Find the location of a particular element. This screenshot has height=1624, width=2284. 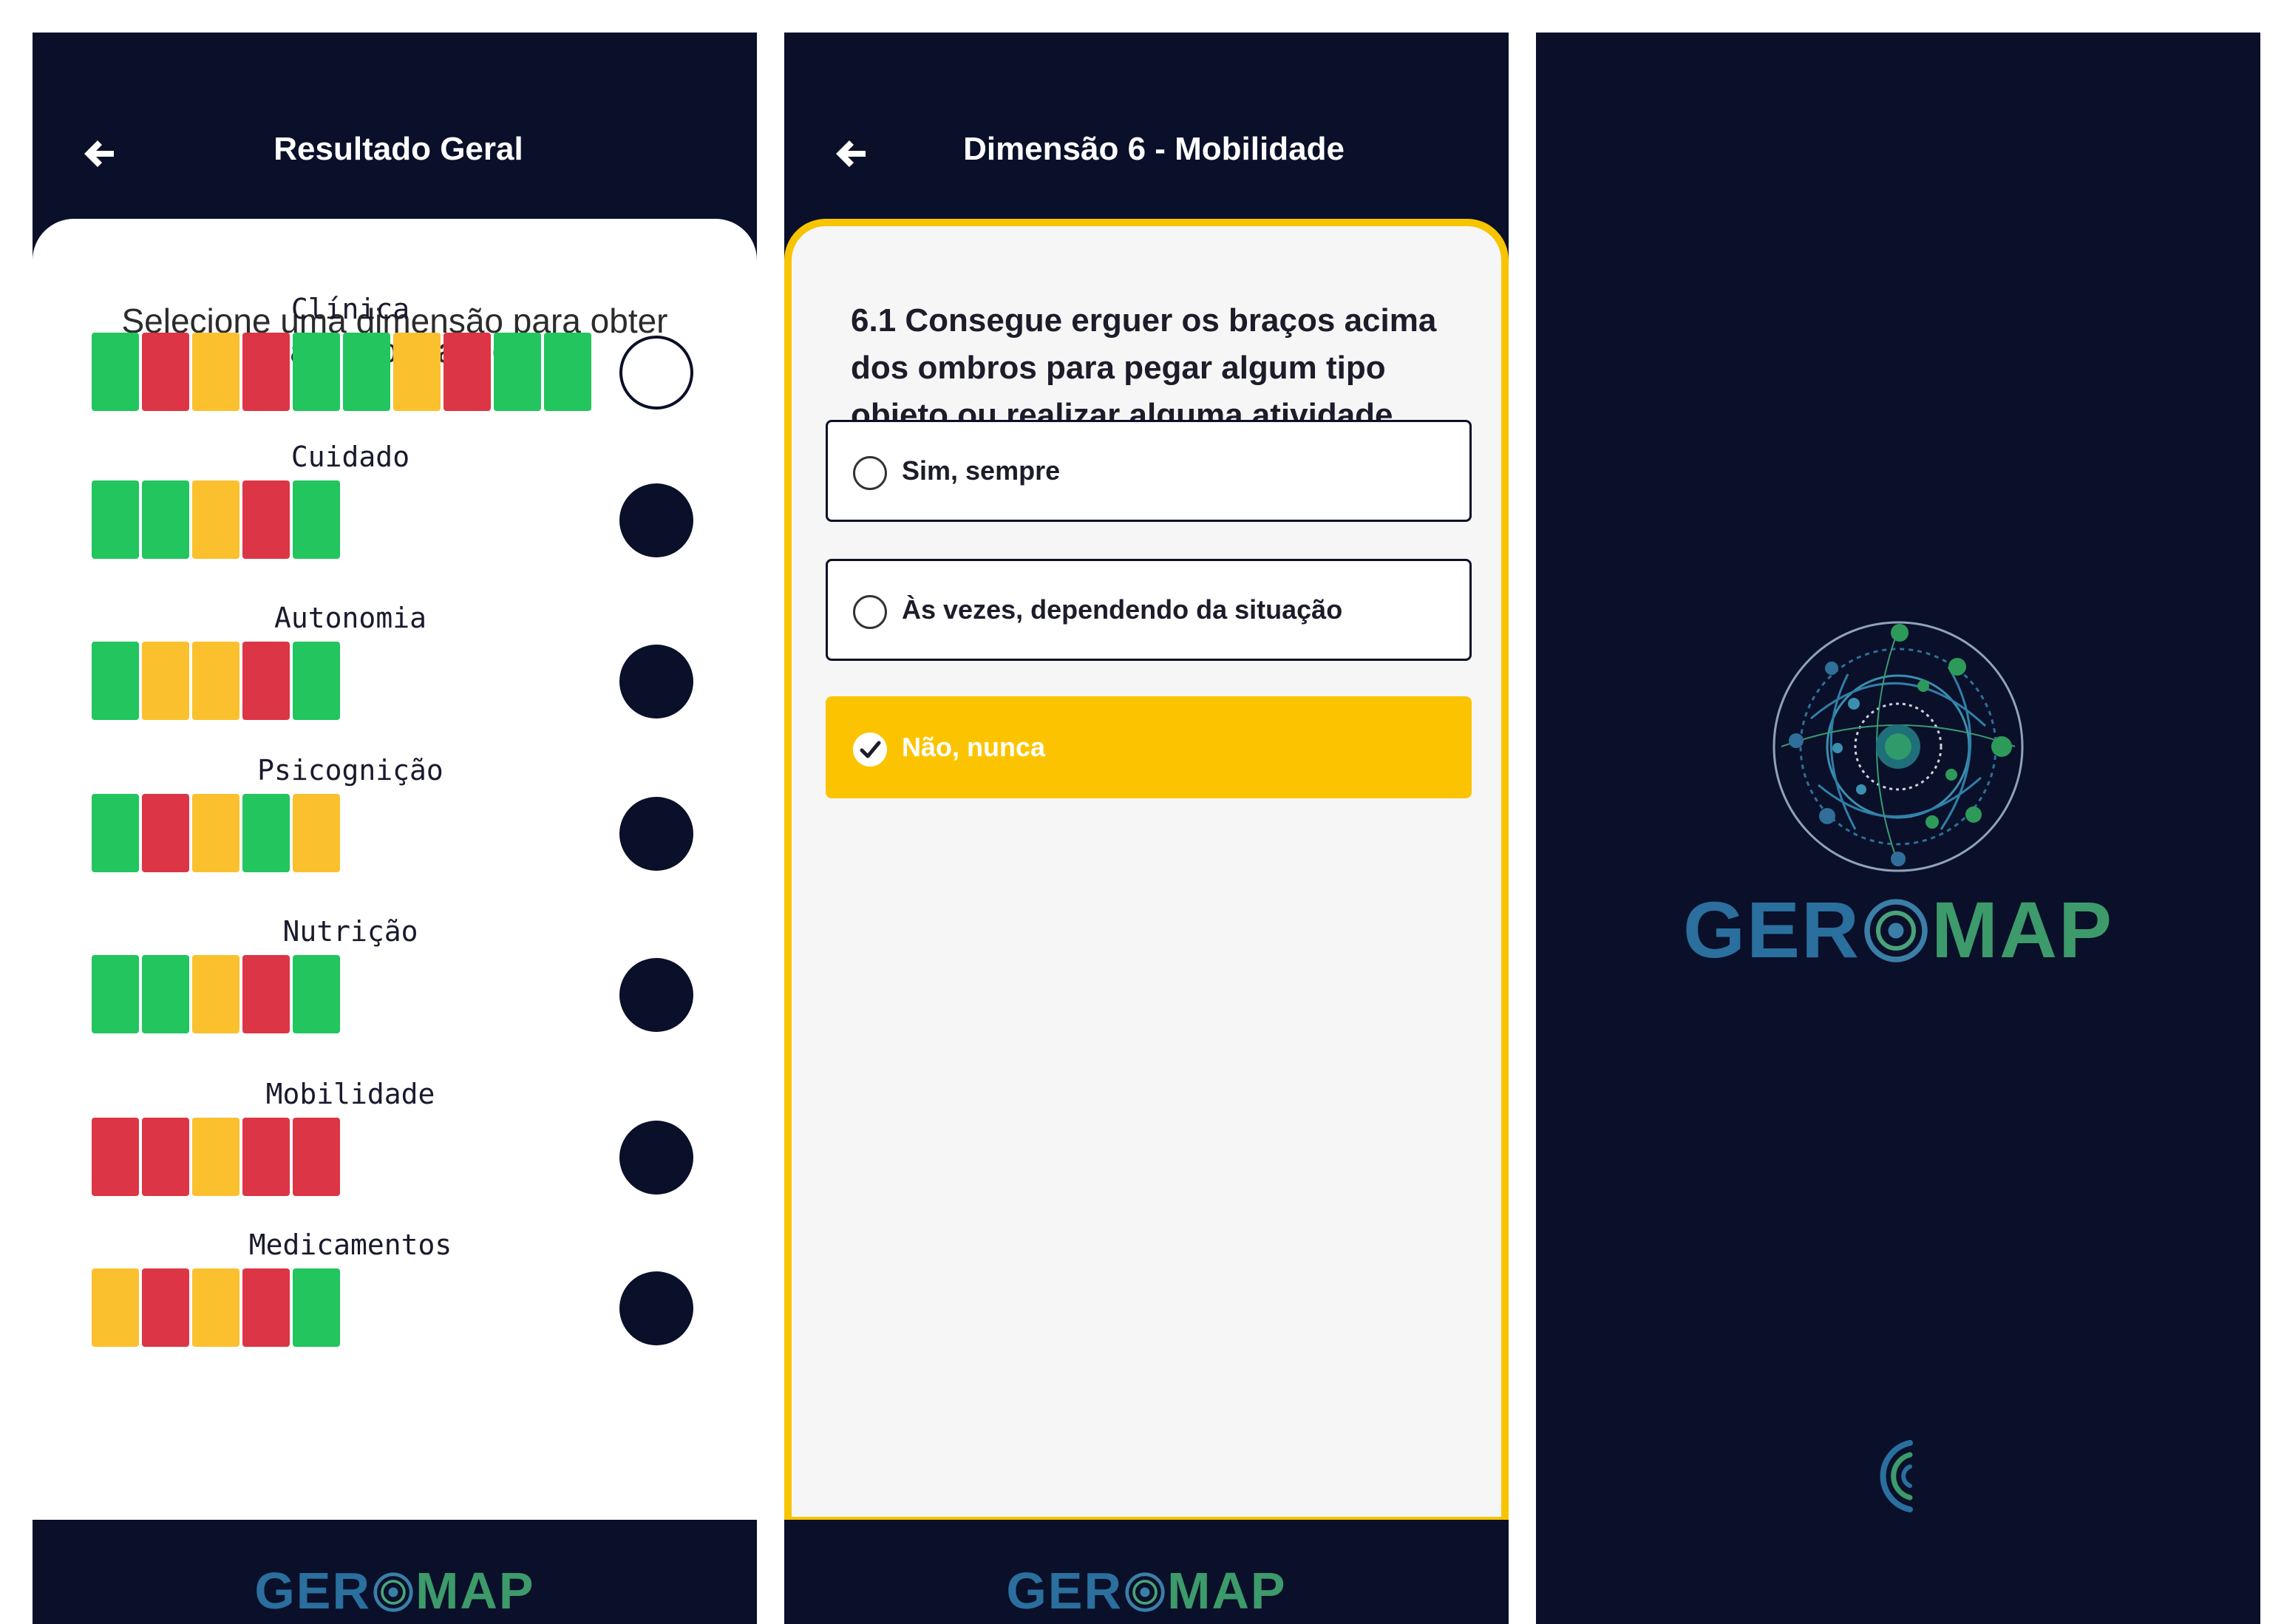

dimension-row: Clínica is located at coordinates (395, 355).